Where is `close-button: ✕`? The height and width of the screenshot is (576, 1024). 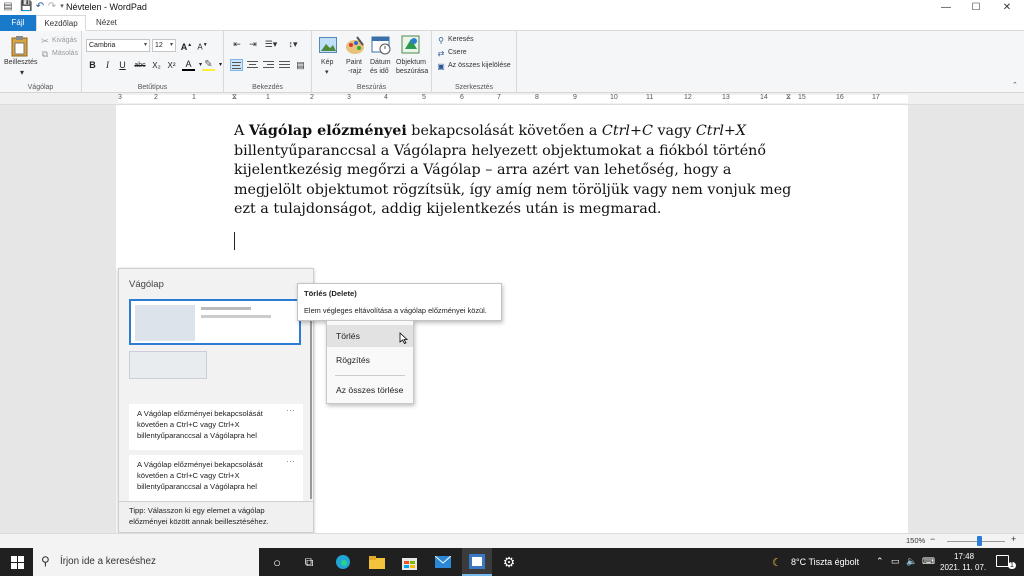 close-button: ✕ is located at coordinates (1007, 7).